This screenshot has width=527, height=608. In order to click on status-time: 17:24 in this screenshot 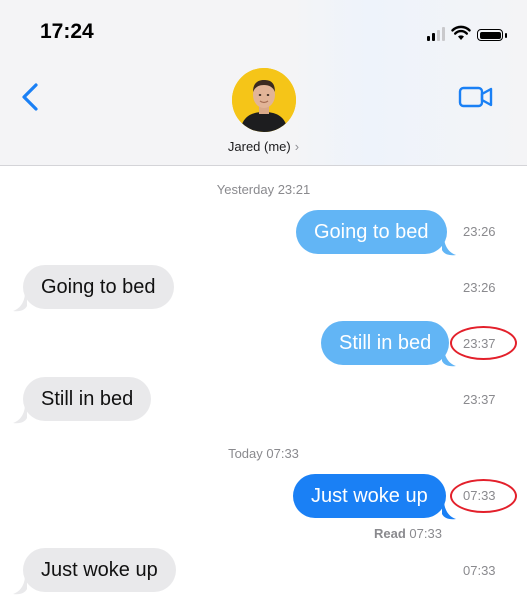, I will do `click(67, 31)`.